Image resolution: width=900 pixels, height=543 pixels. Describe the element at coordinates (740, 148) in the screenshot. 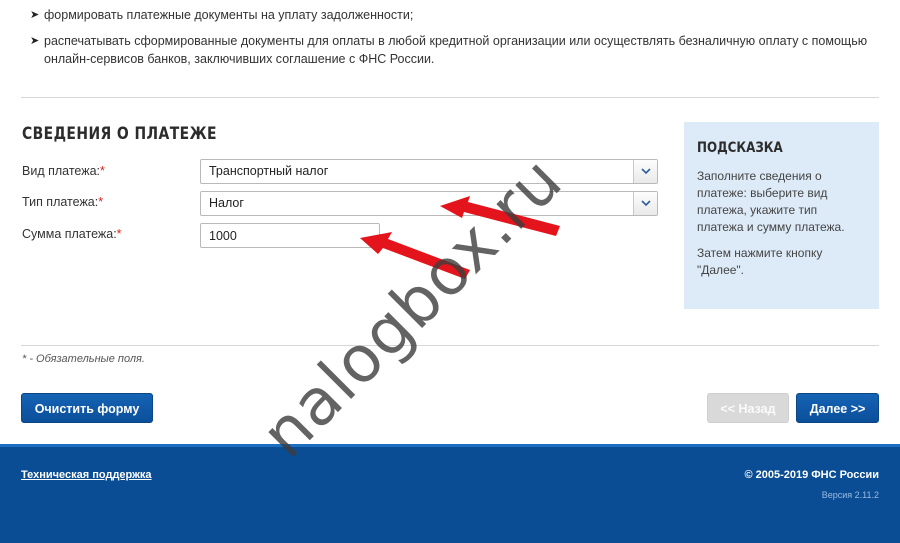

I see `hint-title: ПОДСКАЗКА` at that location.